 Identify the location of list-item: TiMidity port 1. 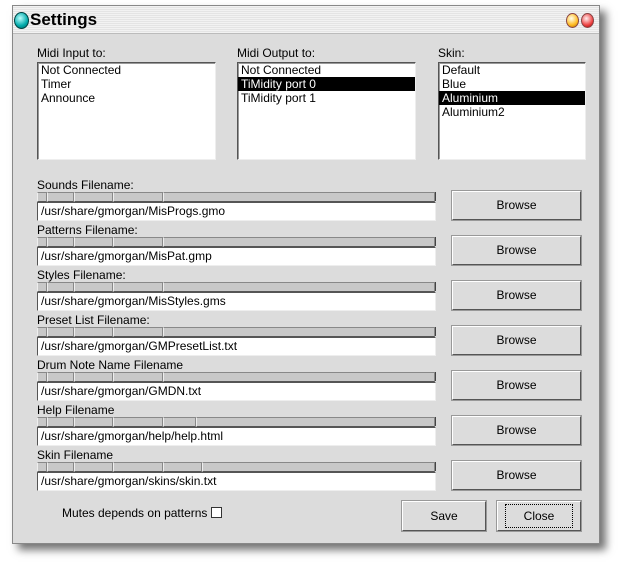
(326, 98).